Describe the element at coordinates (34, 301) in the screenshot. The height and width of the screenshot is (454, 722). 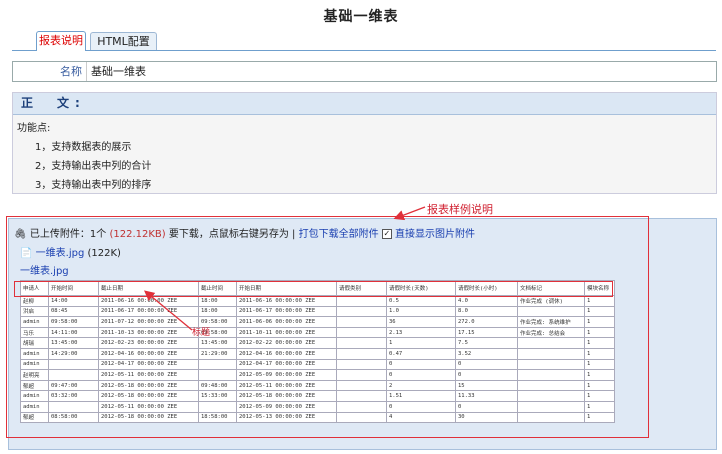
I see `table-cell: 赵柳` at that location.